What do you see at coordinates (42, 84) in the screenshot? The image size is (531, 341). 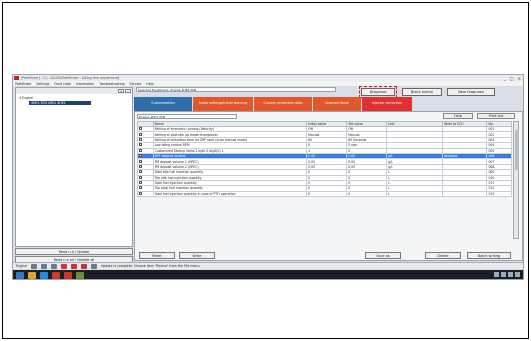 I see `menu-settings: Settings` at bounding box center [42, 84].